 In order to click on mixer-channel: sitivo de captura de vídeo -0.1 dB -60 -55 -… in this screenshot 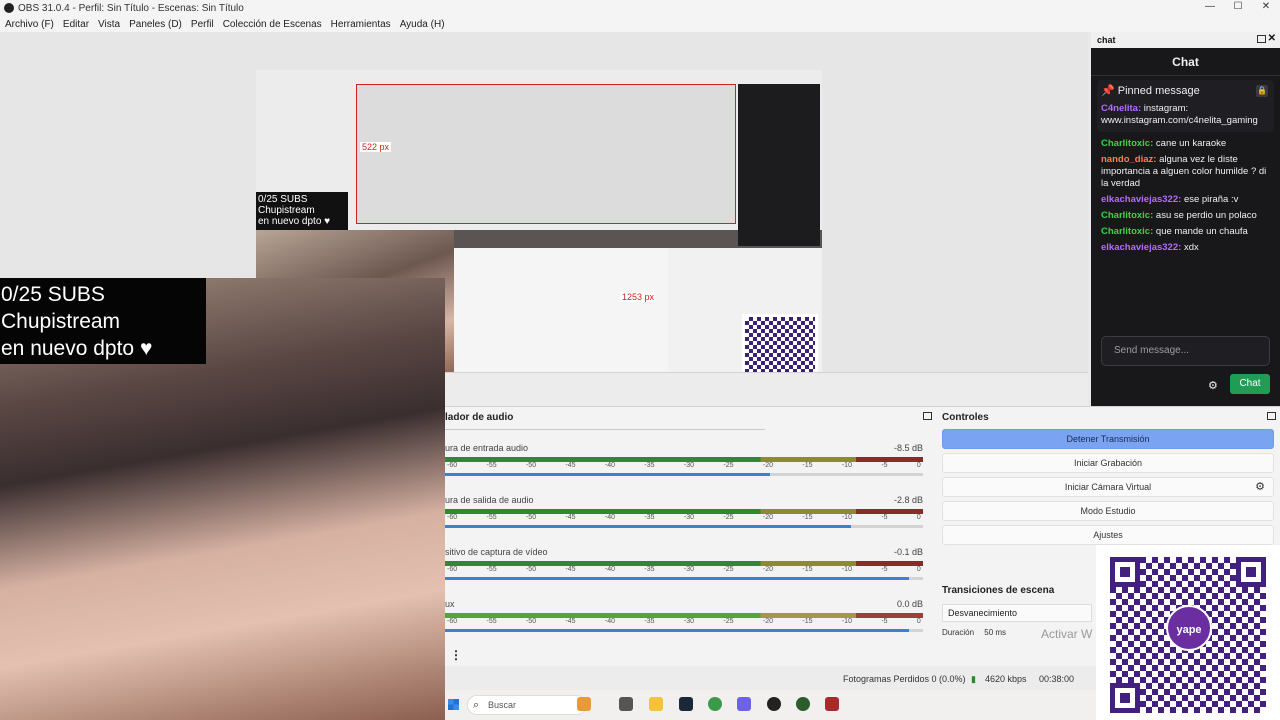, I will do `click(684, 563)`.